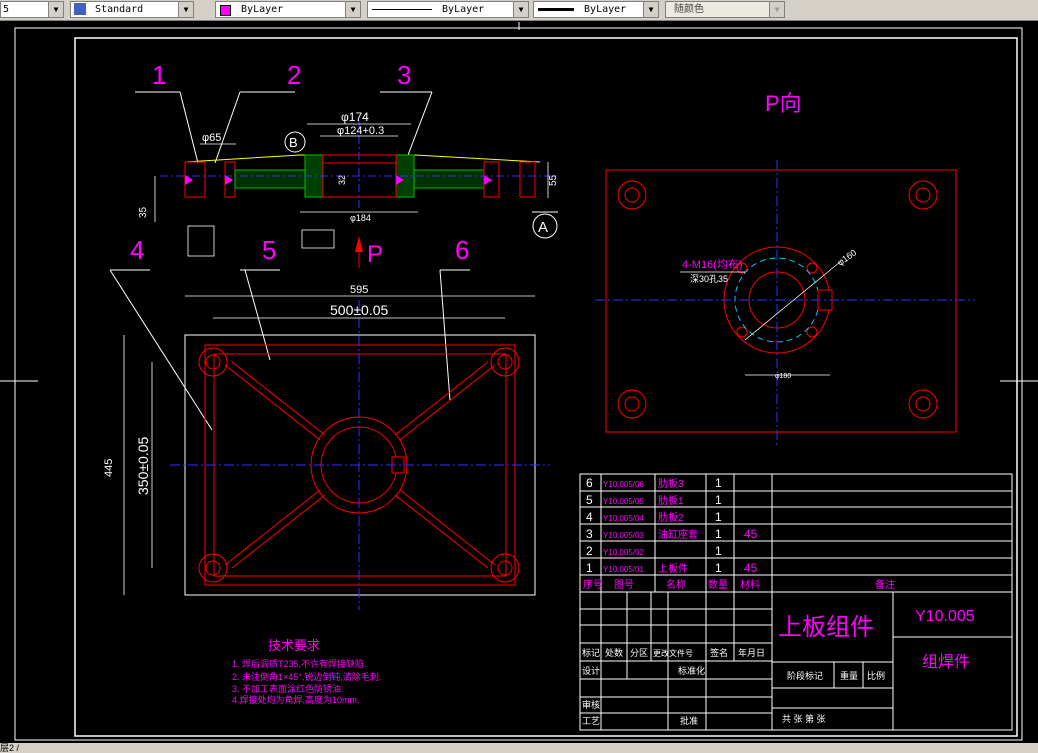  Describe the element at coordinates (885, 584) in the screenshot. I see `bom-header-note: 备注` at that location.